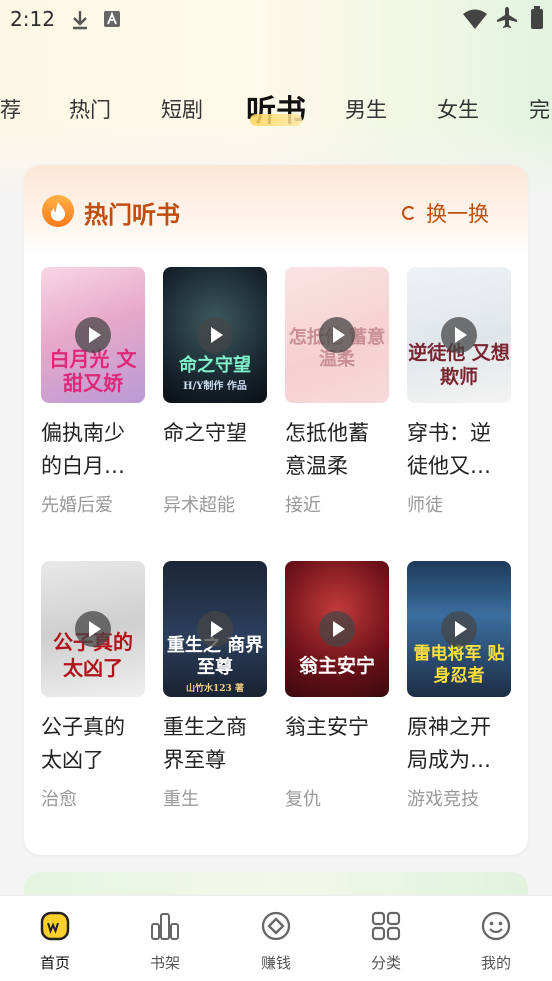 The height and width of the screenshot is (981, 552). I want to click on nav-label: 分类, so click(385, 963).